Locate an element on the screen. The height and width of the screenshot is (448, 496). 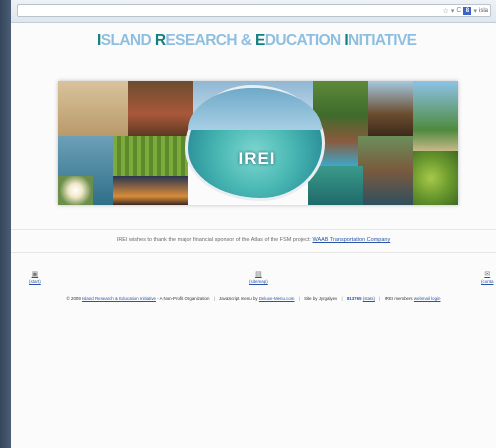
org-suffix: - A Non-Profit Organization is located at coordinates (182, 298).